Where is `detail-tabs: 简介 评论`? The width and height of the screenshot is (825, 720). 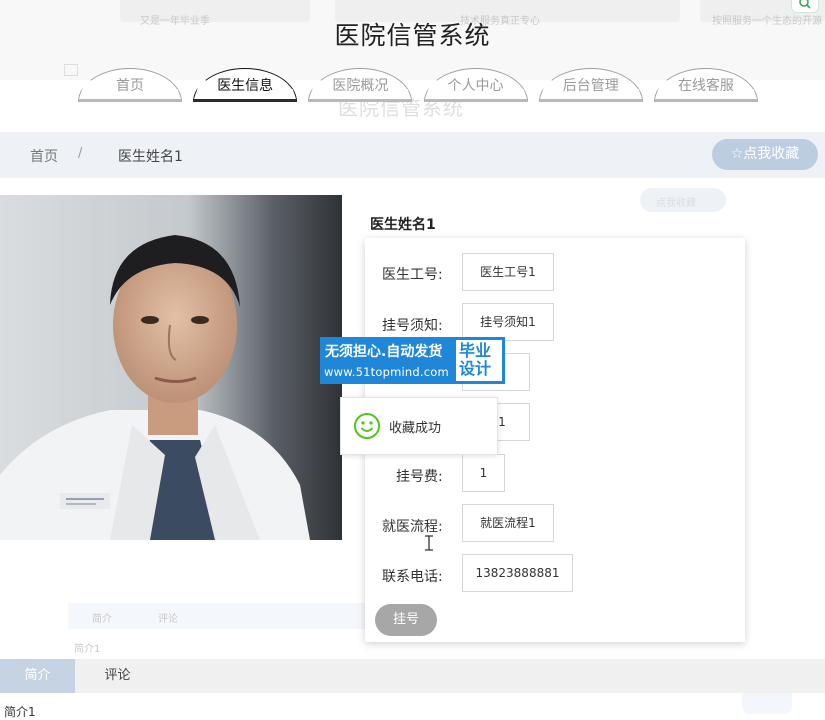
detail-tabs: 简介 评论 is located at coordinates (412, 676).